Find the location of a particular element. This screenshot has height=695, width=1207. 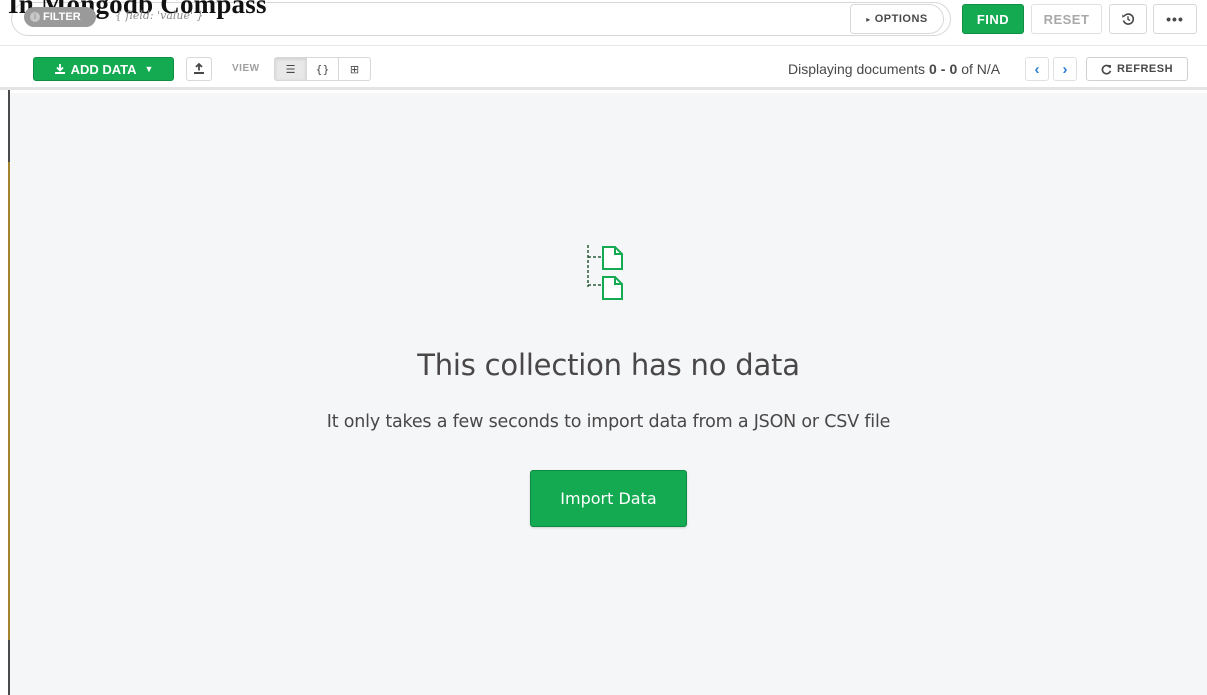

chevron-left-icon: ‹ is located at coordinates (1037, 69).